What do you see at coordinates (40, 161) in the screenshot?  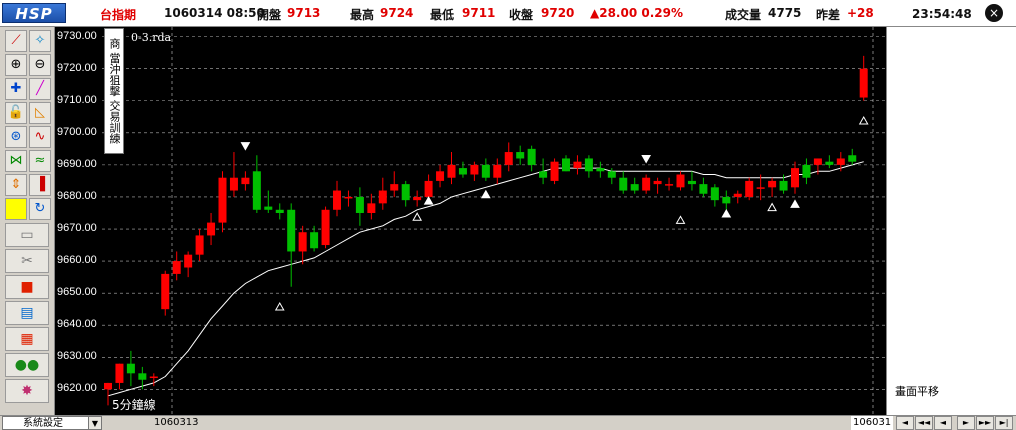 I see `crossover-icon: ≈` at bounding box center [40, 161].